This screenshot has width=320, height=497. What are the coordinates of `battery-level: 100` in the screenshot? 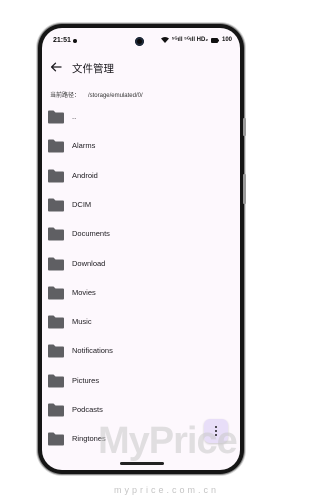 It's located at (226, 40).